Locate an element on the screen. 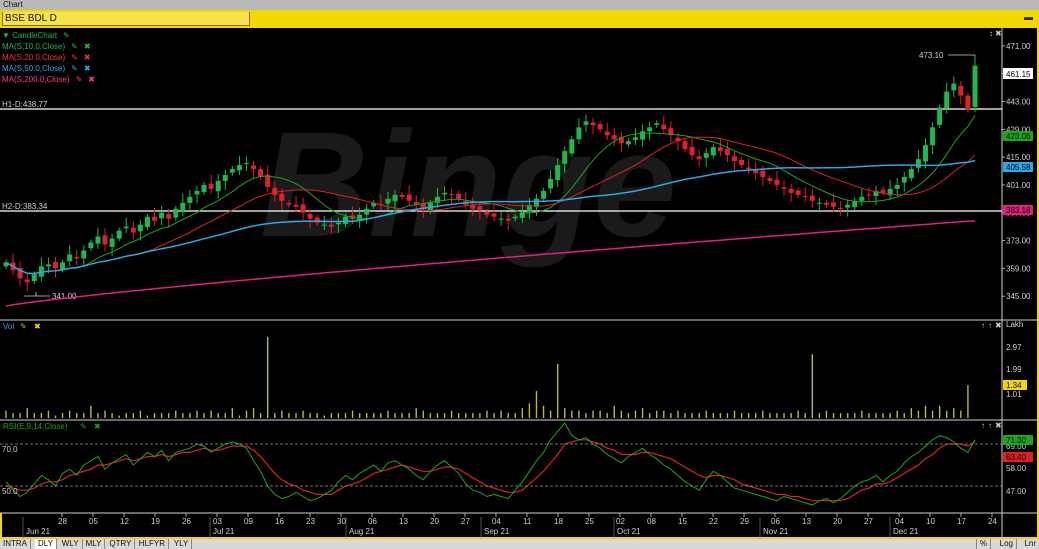 The image size is (1039, 549). linear-button: Lnr is located at coordinates (1030, 544).